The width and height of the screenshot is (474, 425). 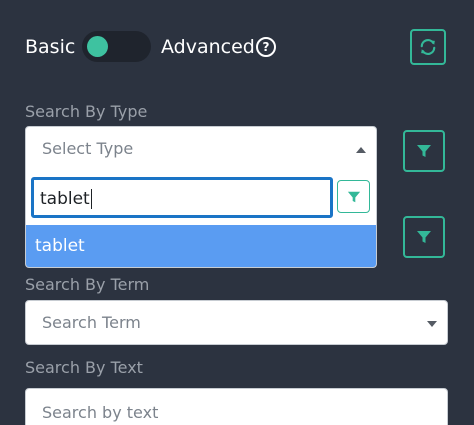 What do you see at coordinates (87, 284) in the screenshot?
I see `search-by-term-label: Search By Term` at bounding box center [87, 284].